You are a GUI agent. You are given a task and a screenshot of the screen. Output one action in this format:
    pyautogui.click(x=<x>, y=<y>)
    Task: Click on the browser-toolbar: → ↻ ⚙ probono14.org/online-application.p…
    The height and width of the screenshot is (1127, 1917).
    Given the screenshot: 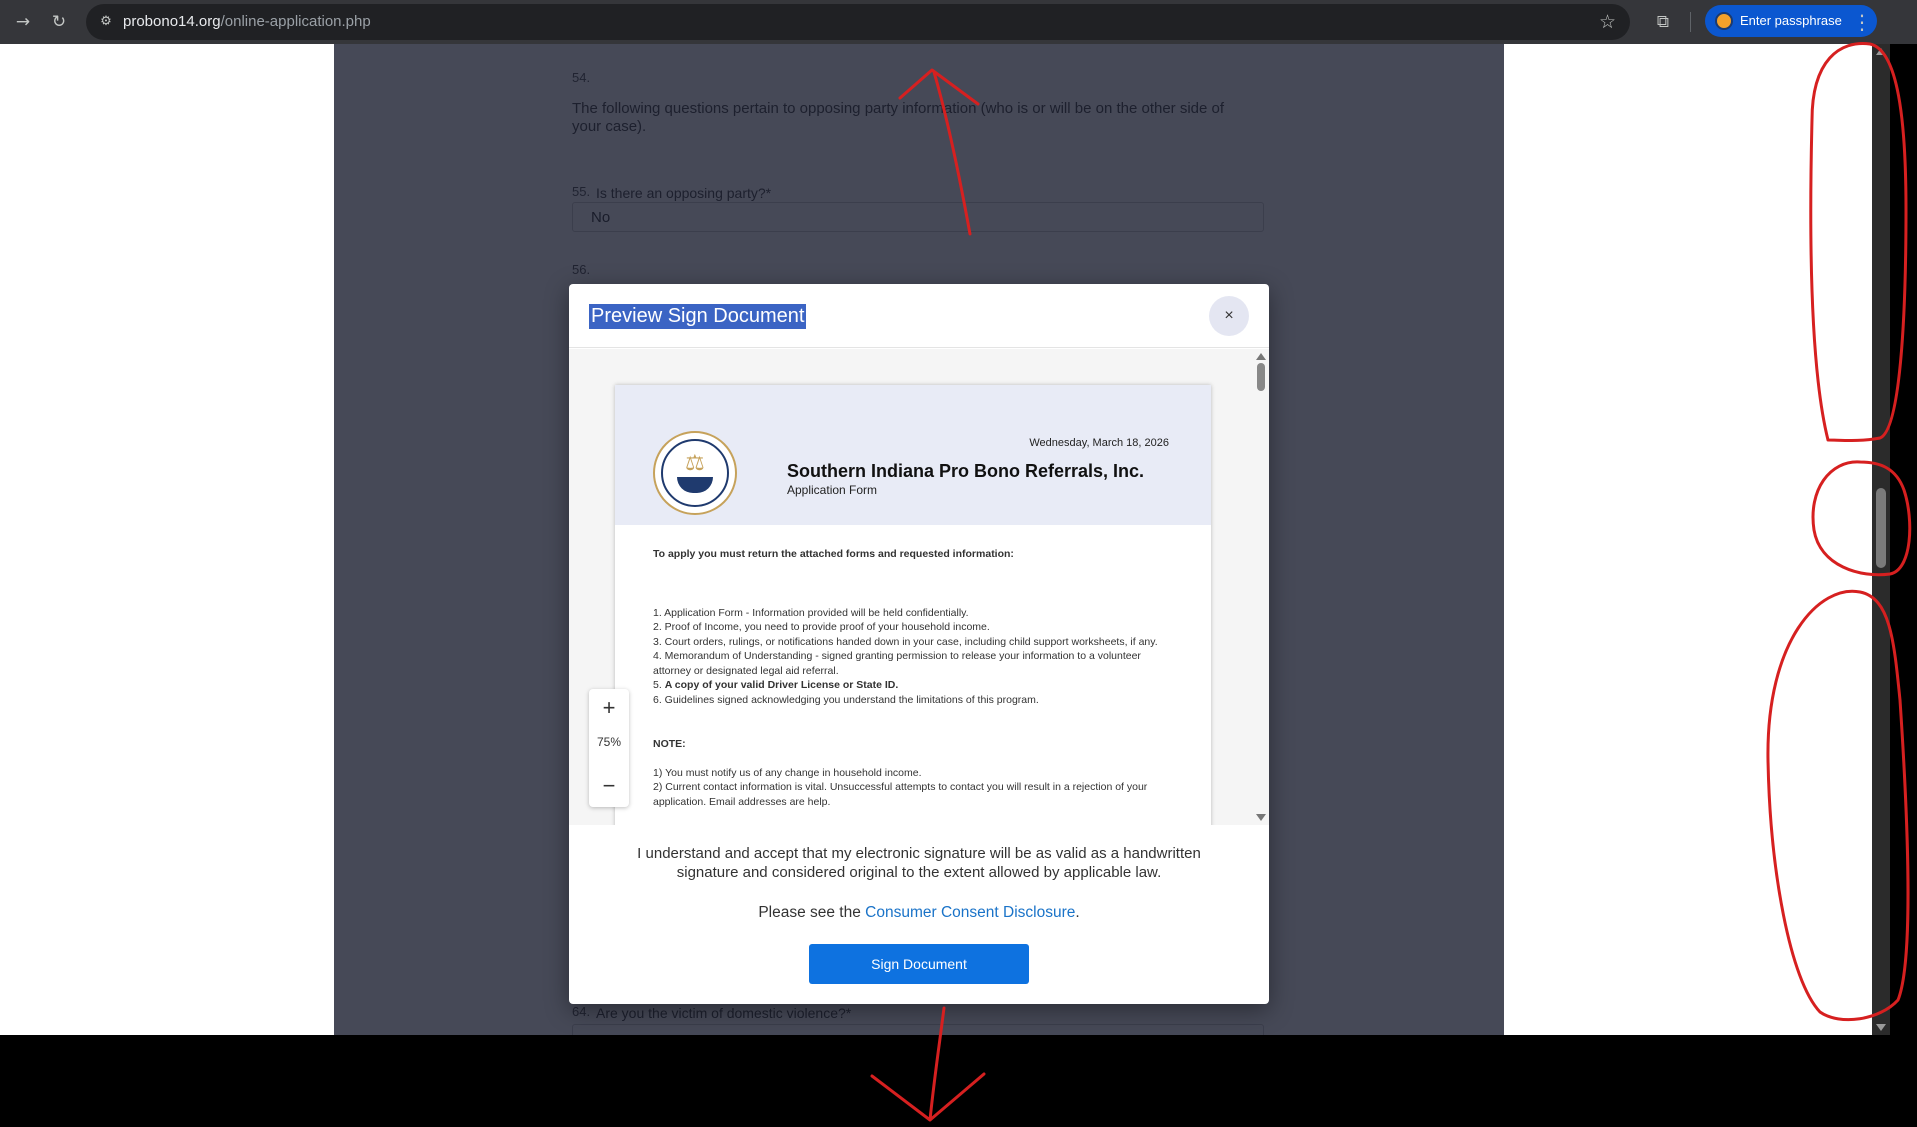 What is the action you would take?
    pyautogui.click(x=958, y=22)
    